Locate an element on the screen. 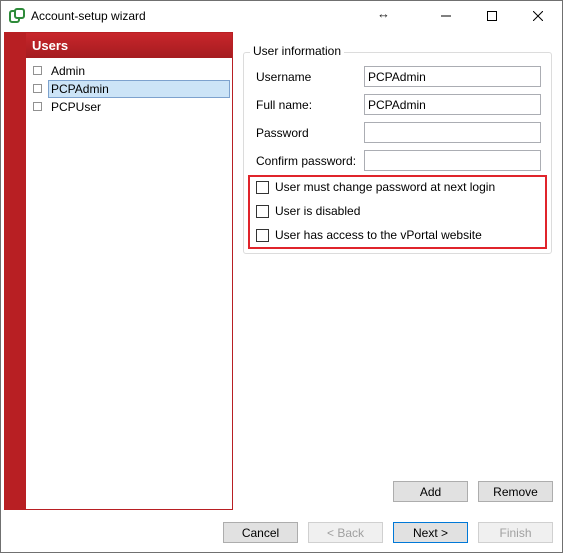 The height and width of the screenshot is (553, 563). user-item-label: PCPAdmin is located at coordinates (139, 89).